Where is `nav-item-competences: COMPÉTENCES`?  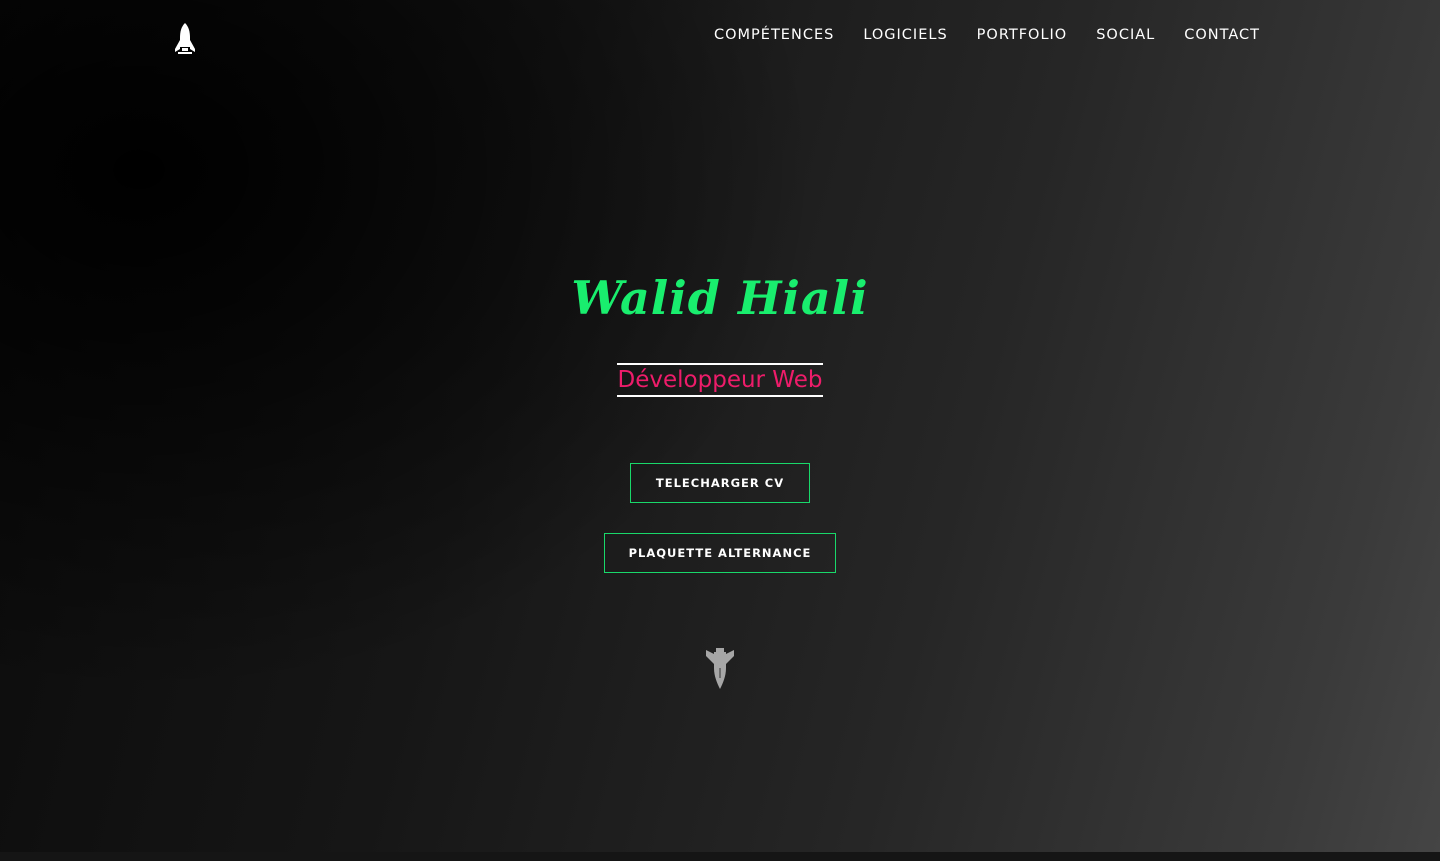 nav-item-competences: COMPÉTENCES is located at coordinates (774, 35).